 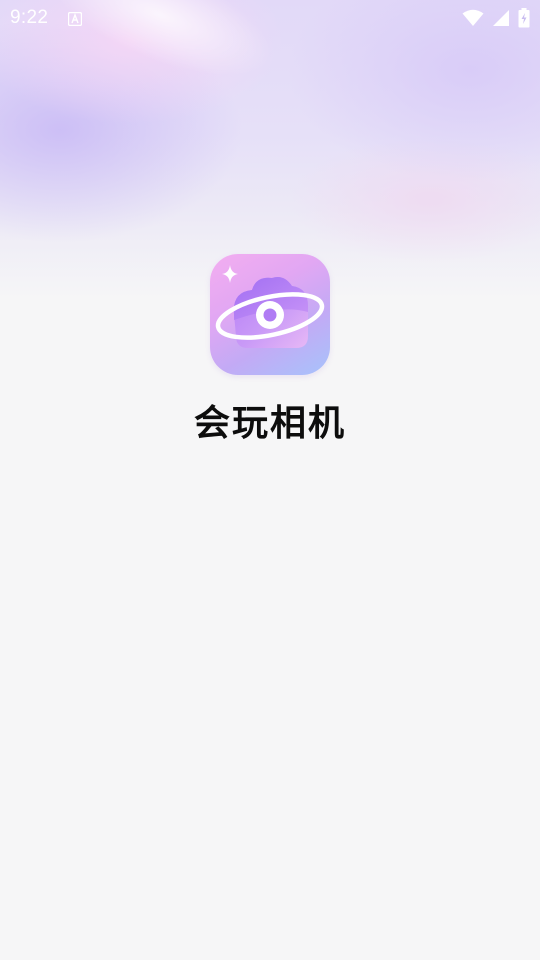 I want to click on app-name-title: 会玩相机, so click(x=269, y=423).